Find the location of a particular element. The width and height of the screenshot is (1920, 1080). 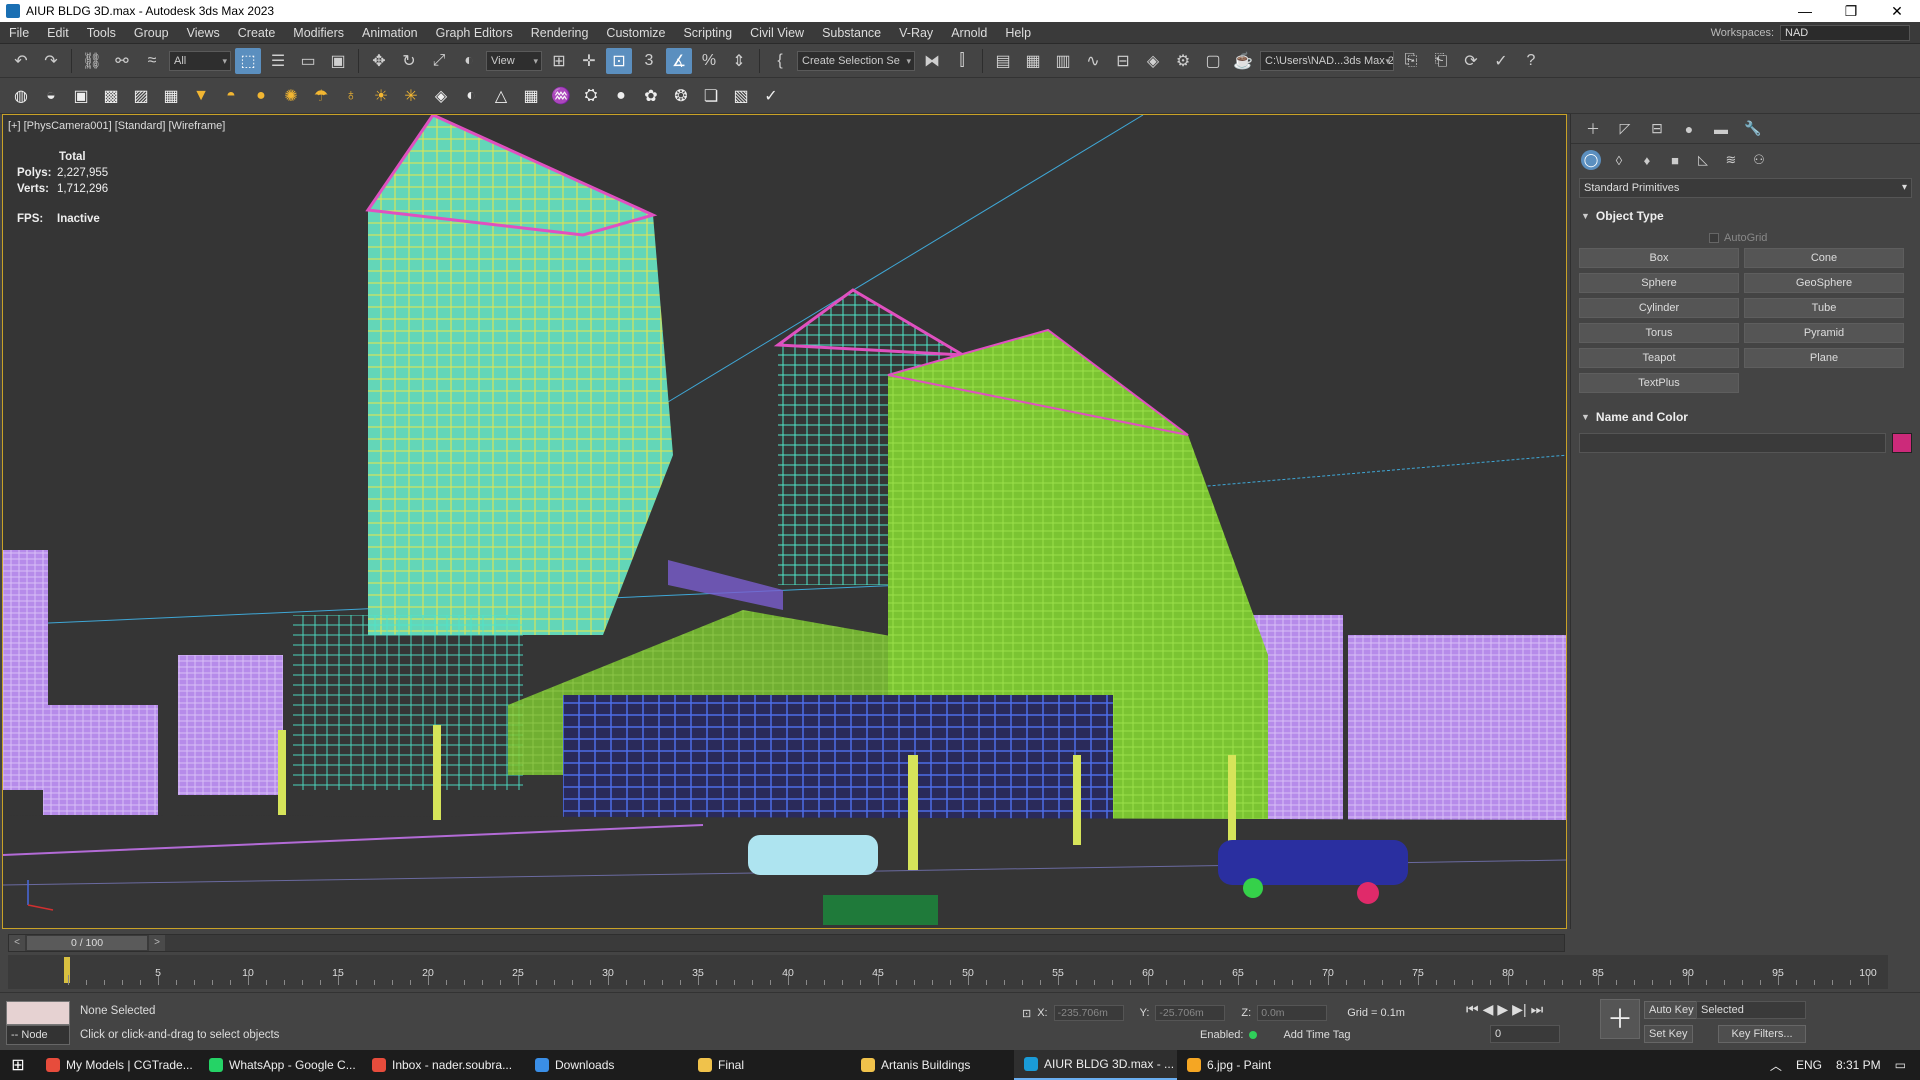

teapot-icon: ◍ is located at coordinates (21, 96).